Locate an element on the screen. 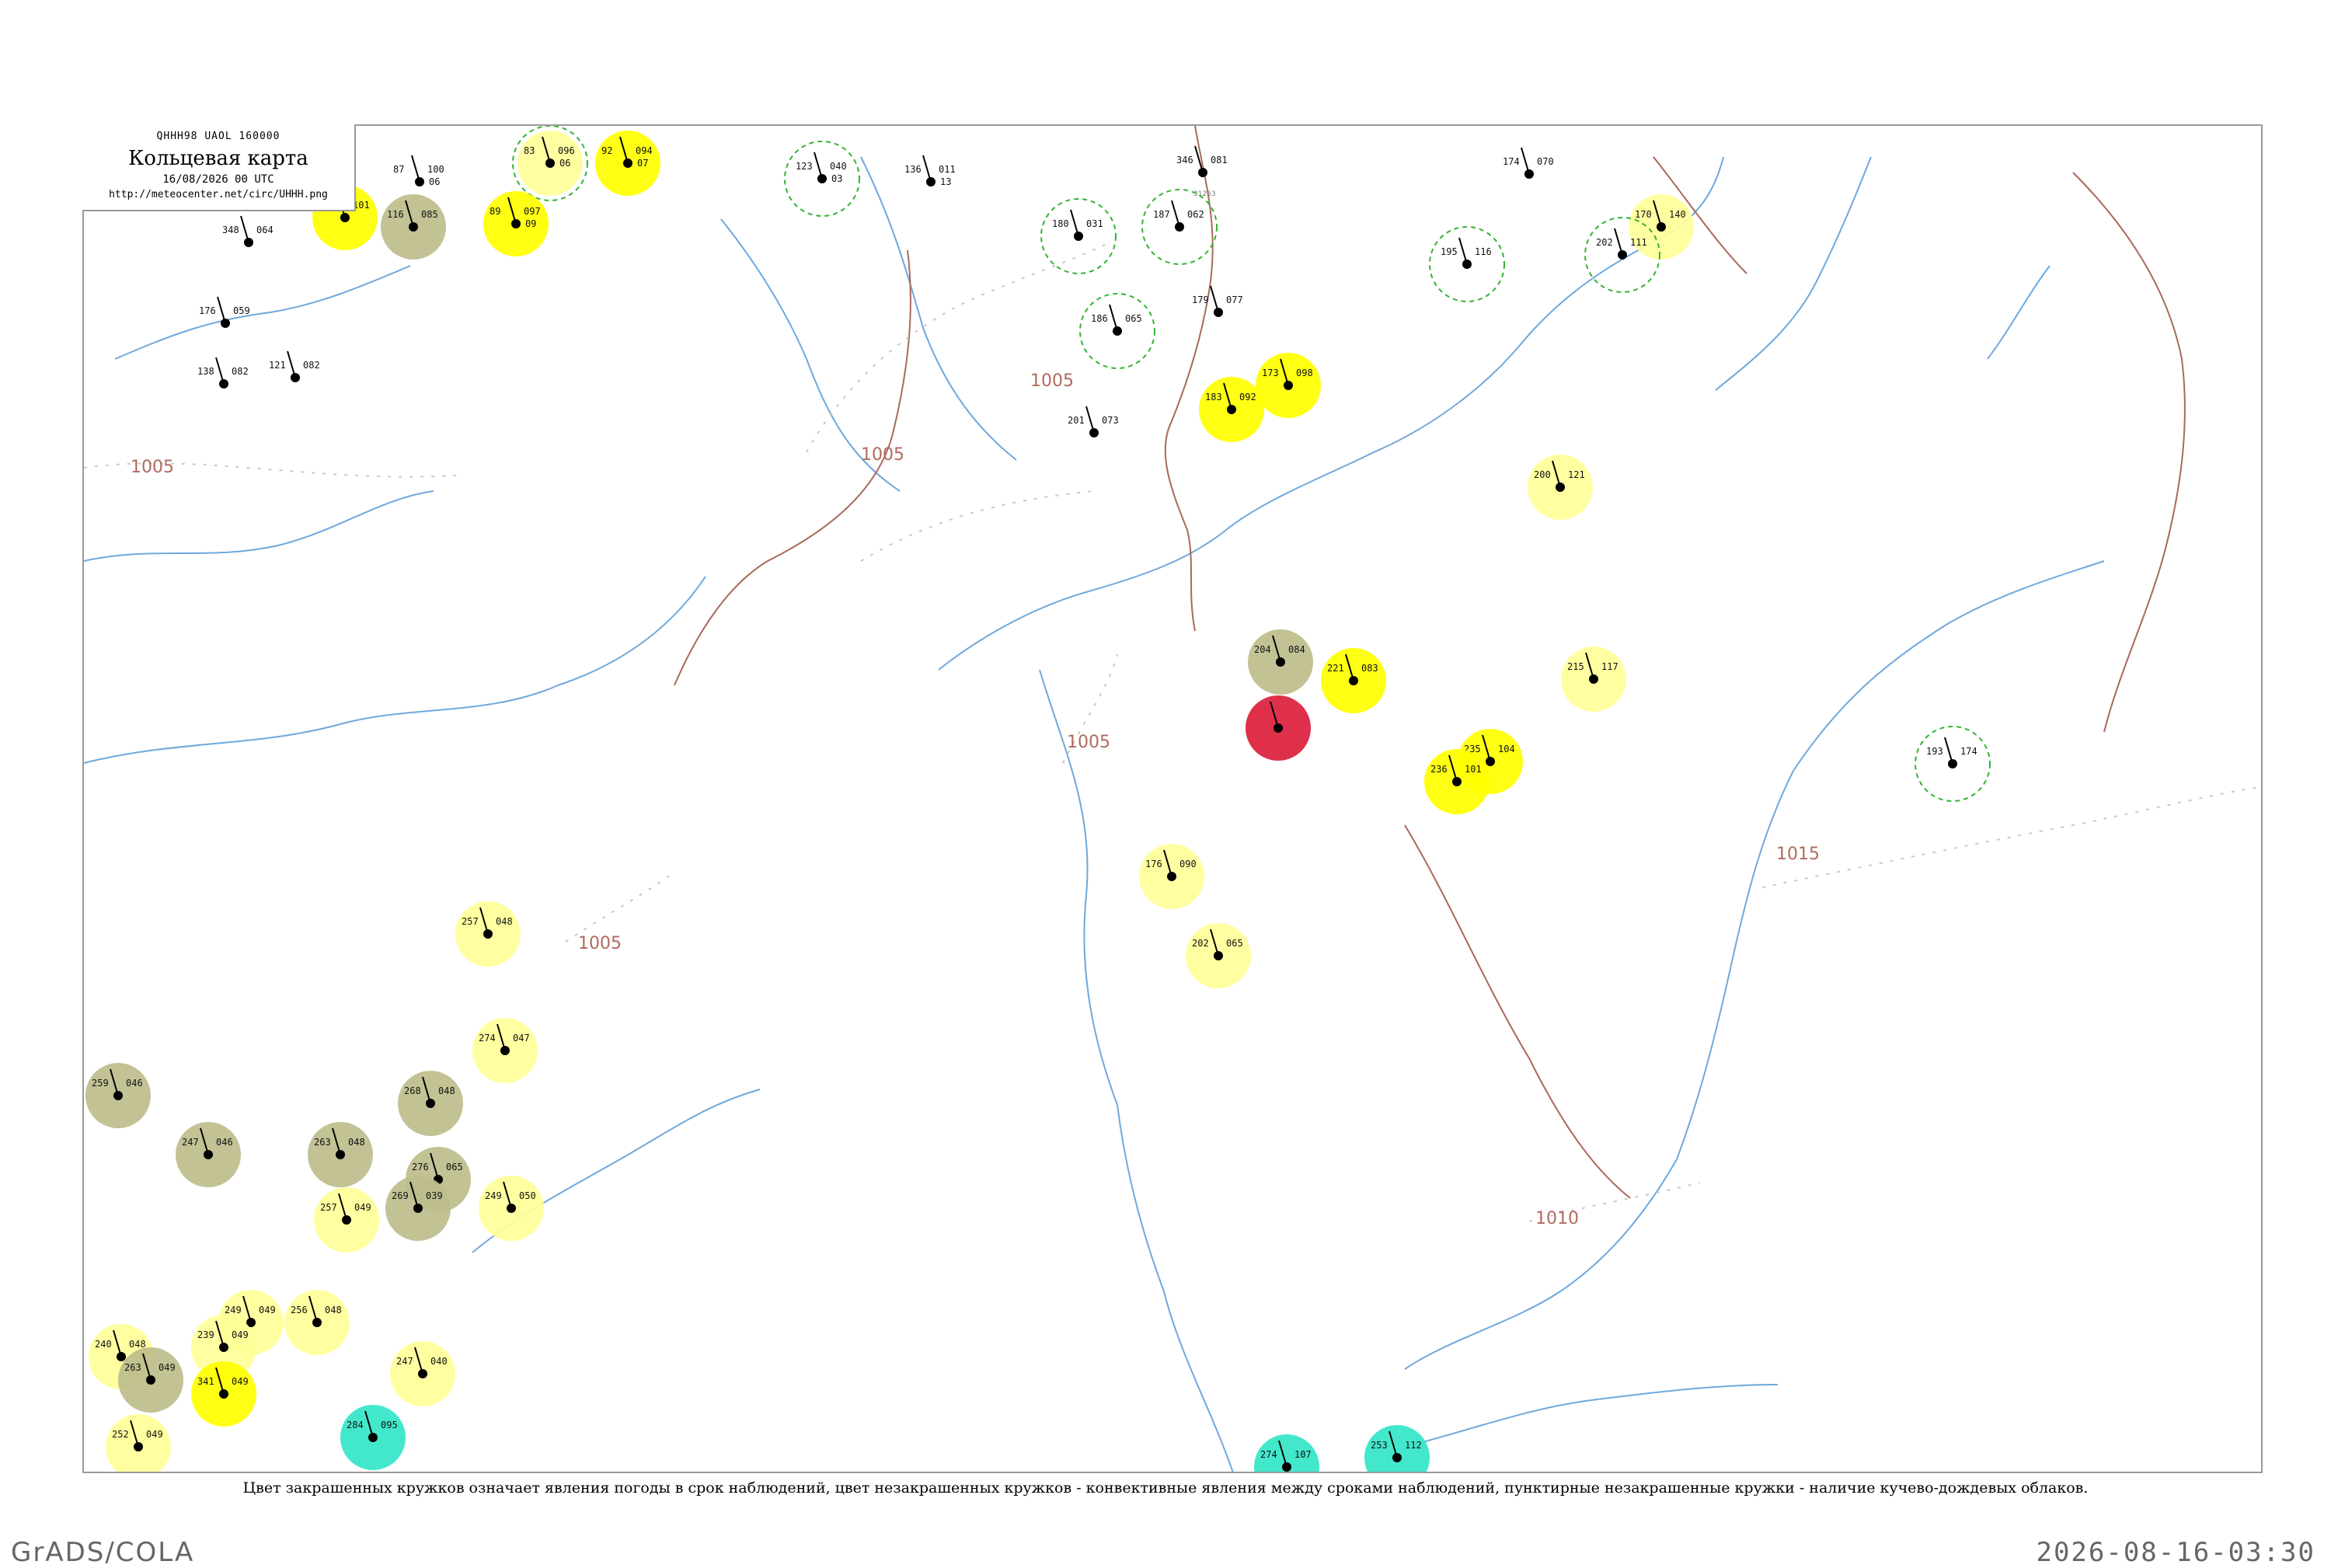 This screenshot has height=1568, width=2331. station-temperature: 121 is located at coordinates (277, 365).